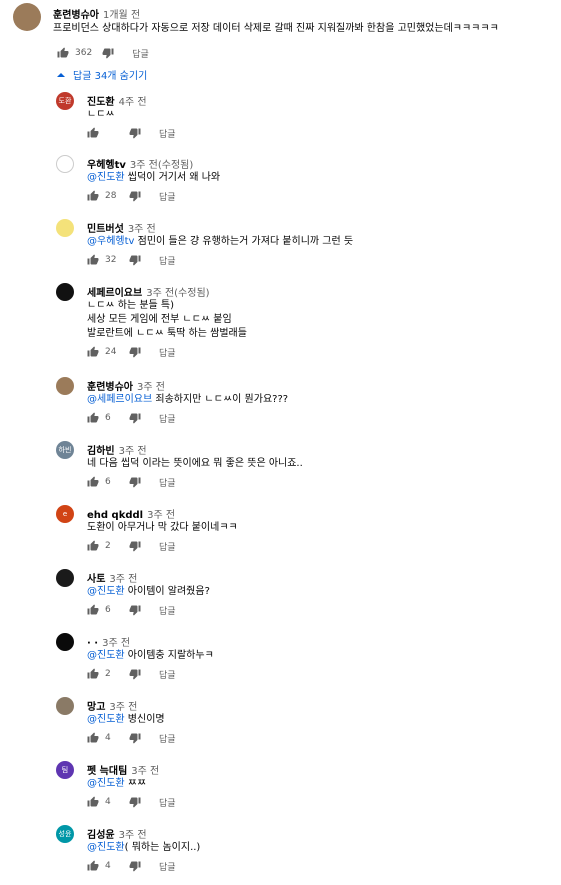 The width and height of the screenshot is (561, 885). I want to click on comment-text: 발로란트에 ㄴㄷㅆ 툭딱 하는 쌈벌래들, so click(167, 333).